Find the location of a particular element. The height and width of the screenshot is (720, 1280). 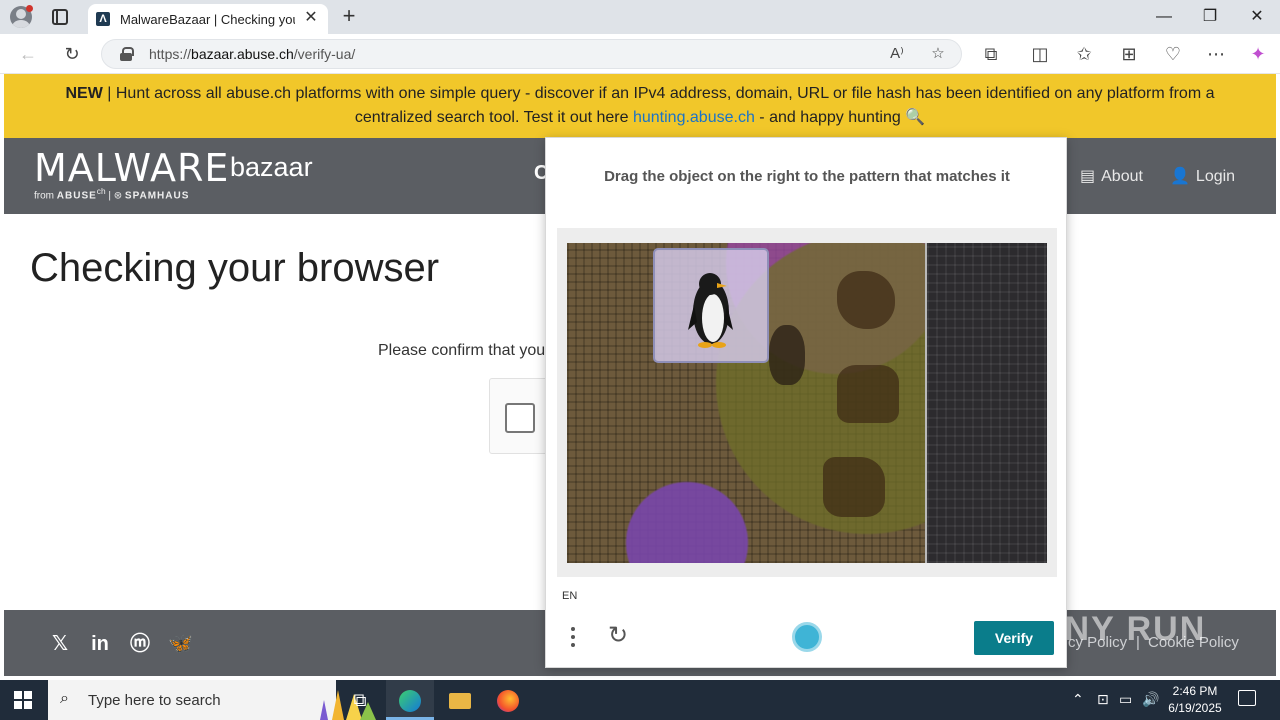

tray-device-icon: ⊡ is located at coordinates (1103, 699).